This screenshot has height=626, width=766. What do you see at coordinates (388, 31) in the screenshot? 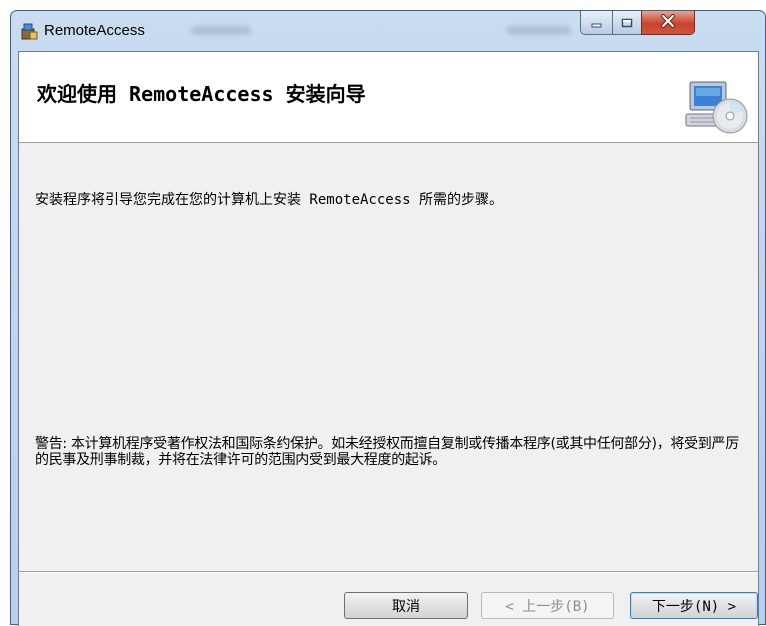
I see `title-bar: RemoteAccess` at bounding box center [388, 31].